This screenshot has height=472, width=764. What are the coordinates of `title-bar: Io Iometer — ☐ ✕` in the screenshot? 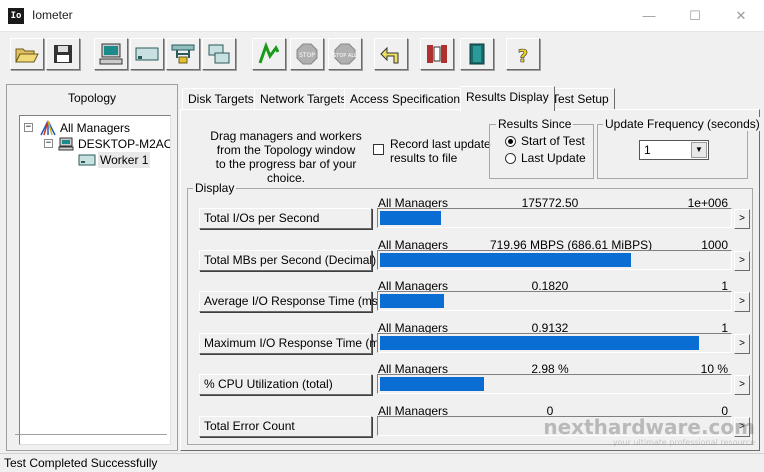 It's located at (382, 16).